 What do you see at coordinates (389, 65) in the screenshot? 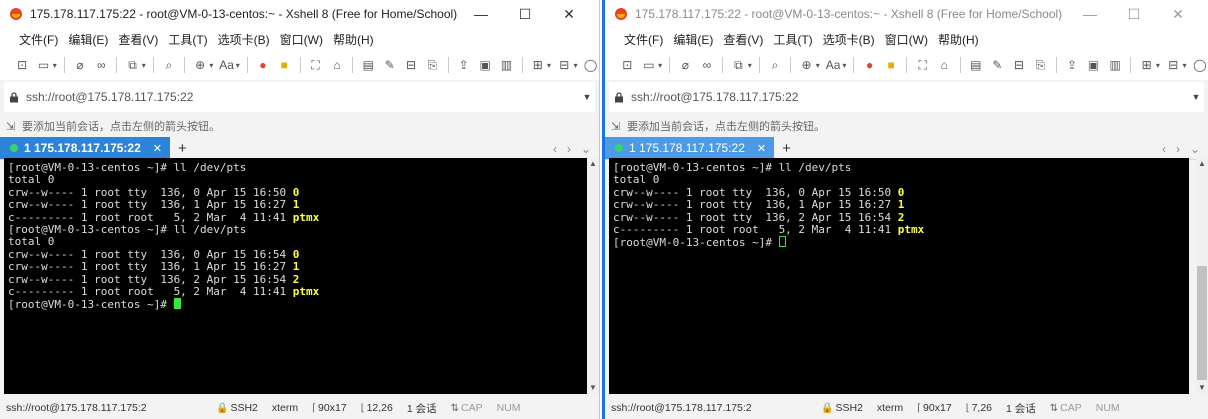
I see `compose-icon: ✎` at bounding box center [389, 65].